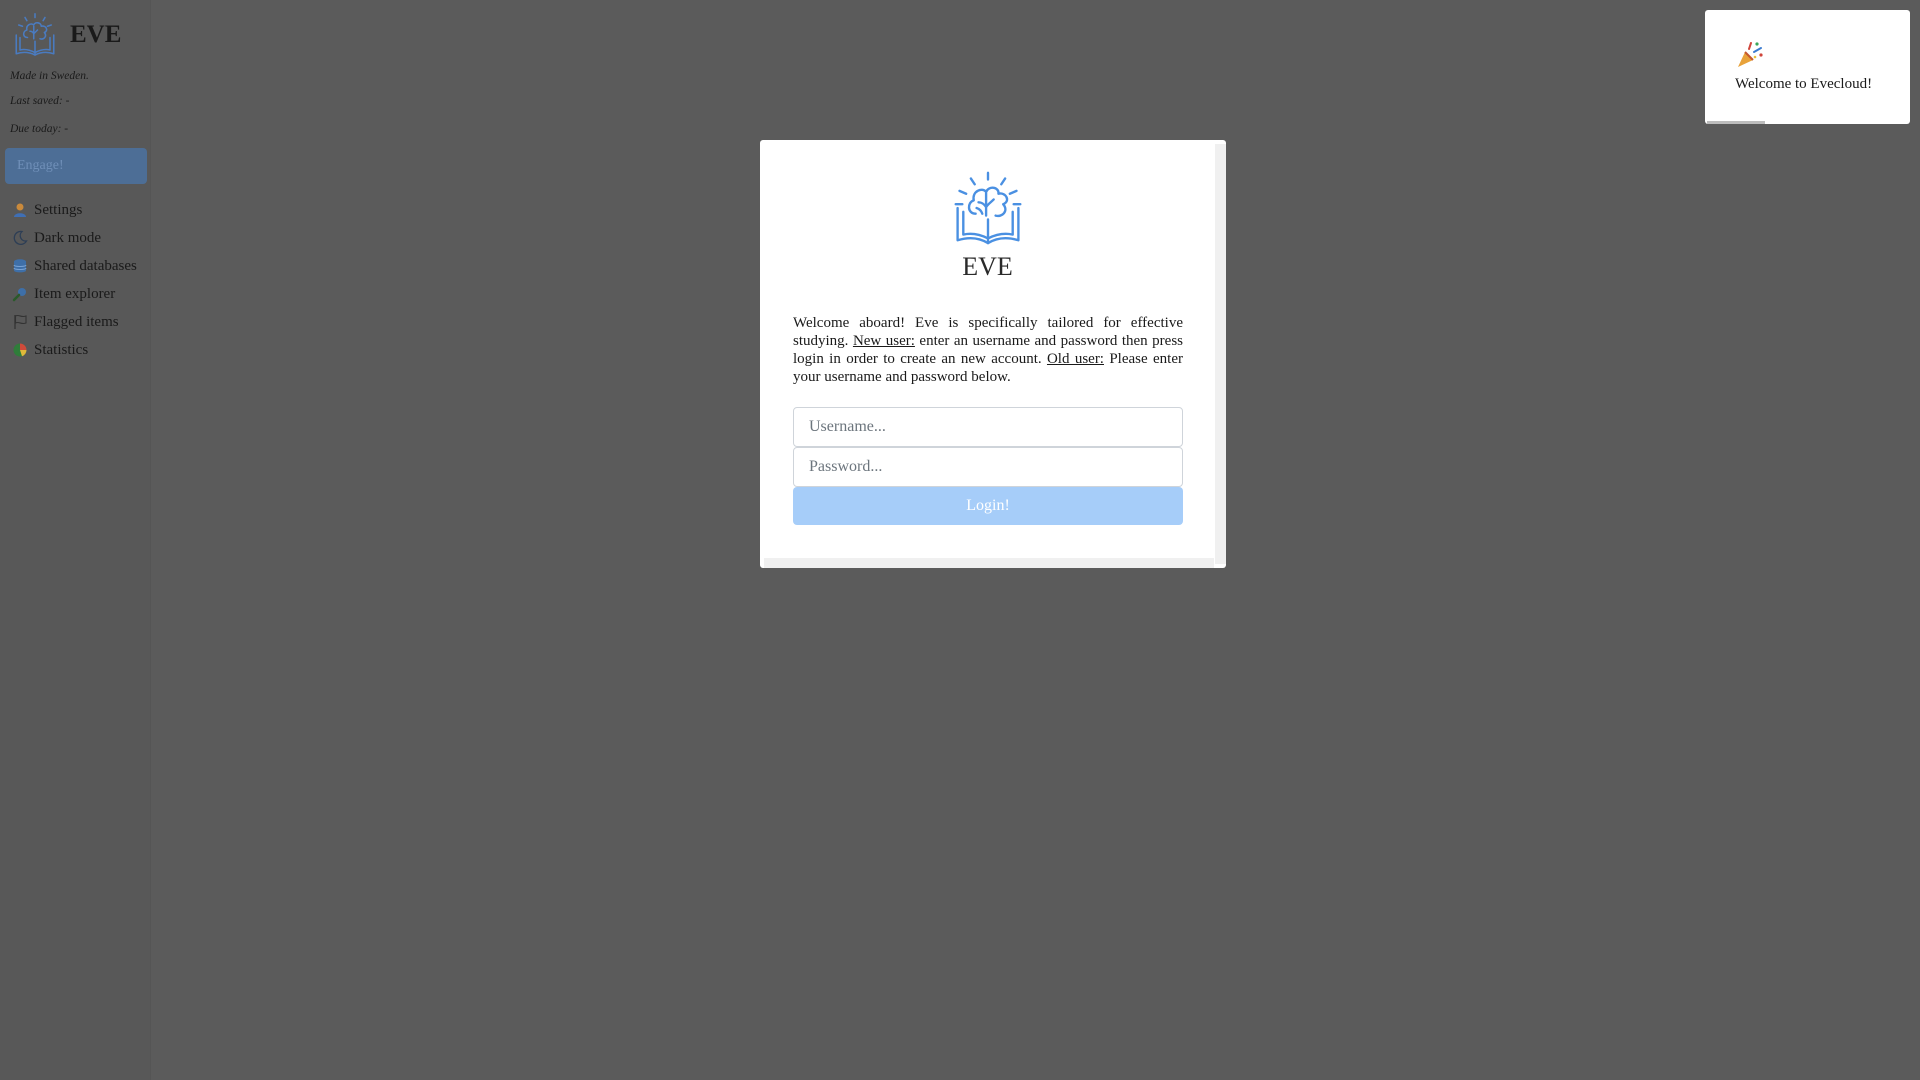 The width and height of the screenshot is (1920, 1080). I want to click on flag-icon, so click(20, 322).